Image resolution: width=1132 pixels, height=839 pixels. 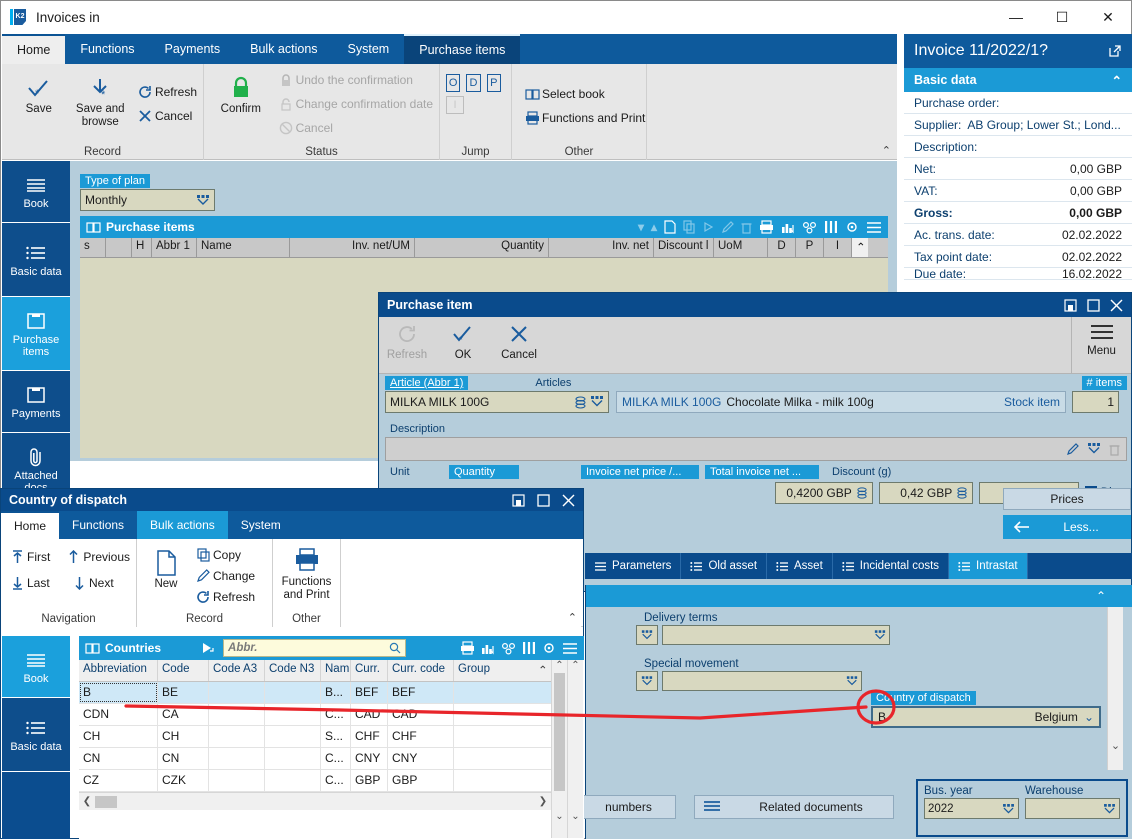 What do you see at coordinates (800, 566) in the screenshot?
I see `tab-asset: Asset` at bounding box center [800, 566].